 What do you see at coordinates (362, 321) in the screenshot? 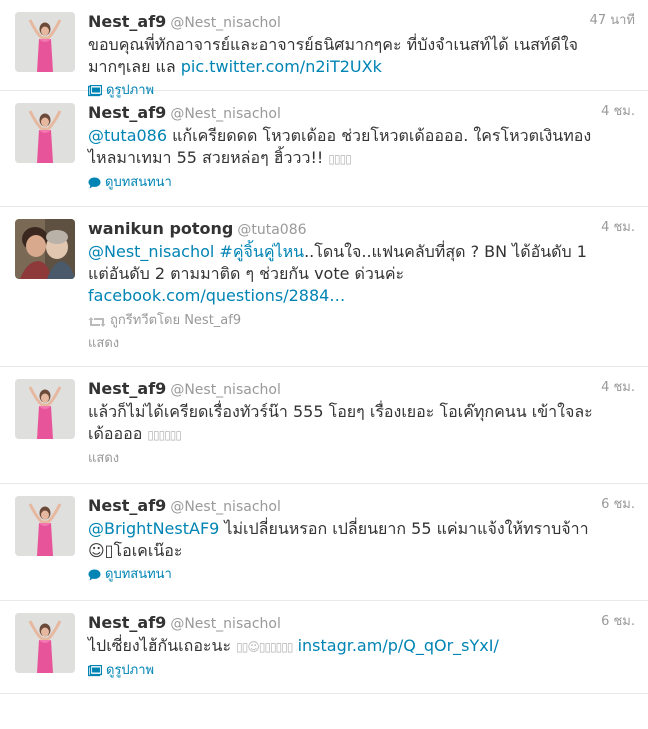
I see `retweeted-by: ถูกรีทวีตโดย Nest_af9` at bounding box center [362, 321].